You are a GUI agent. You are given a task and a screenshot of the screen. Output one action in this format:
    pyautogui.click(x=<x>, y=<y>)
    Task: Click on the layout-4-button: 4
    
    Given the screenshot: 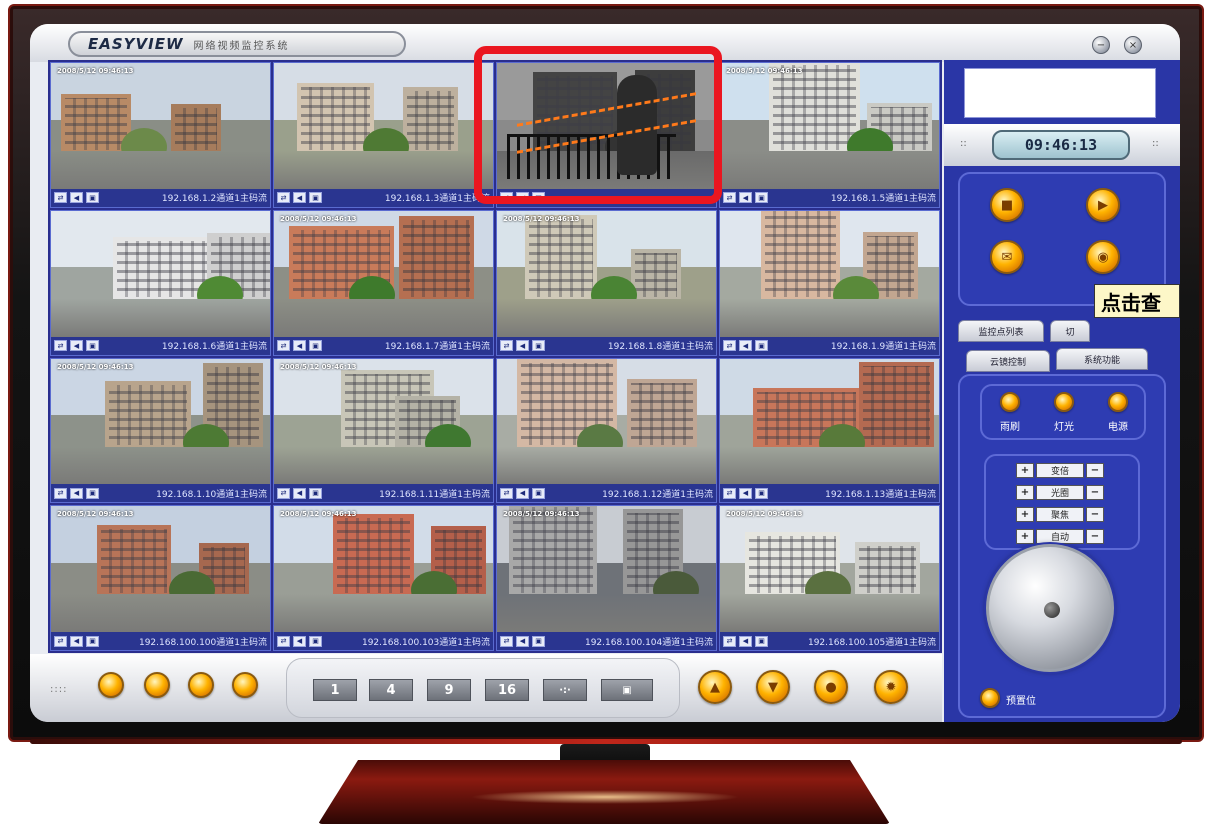 What is the action you would take?
    pyautogui.click(x=391, y=690)
    